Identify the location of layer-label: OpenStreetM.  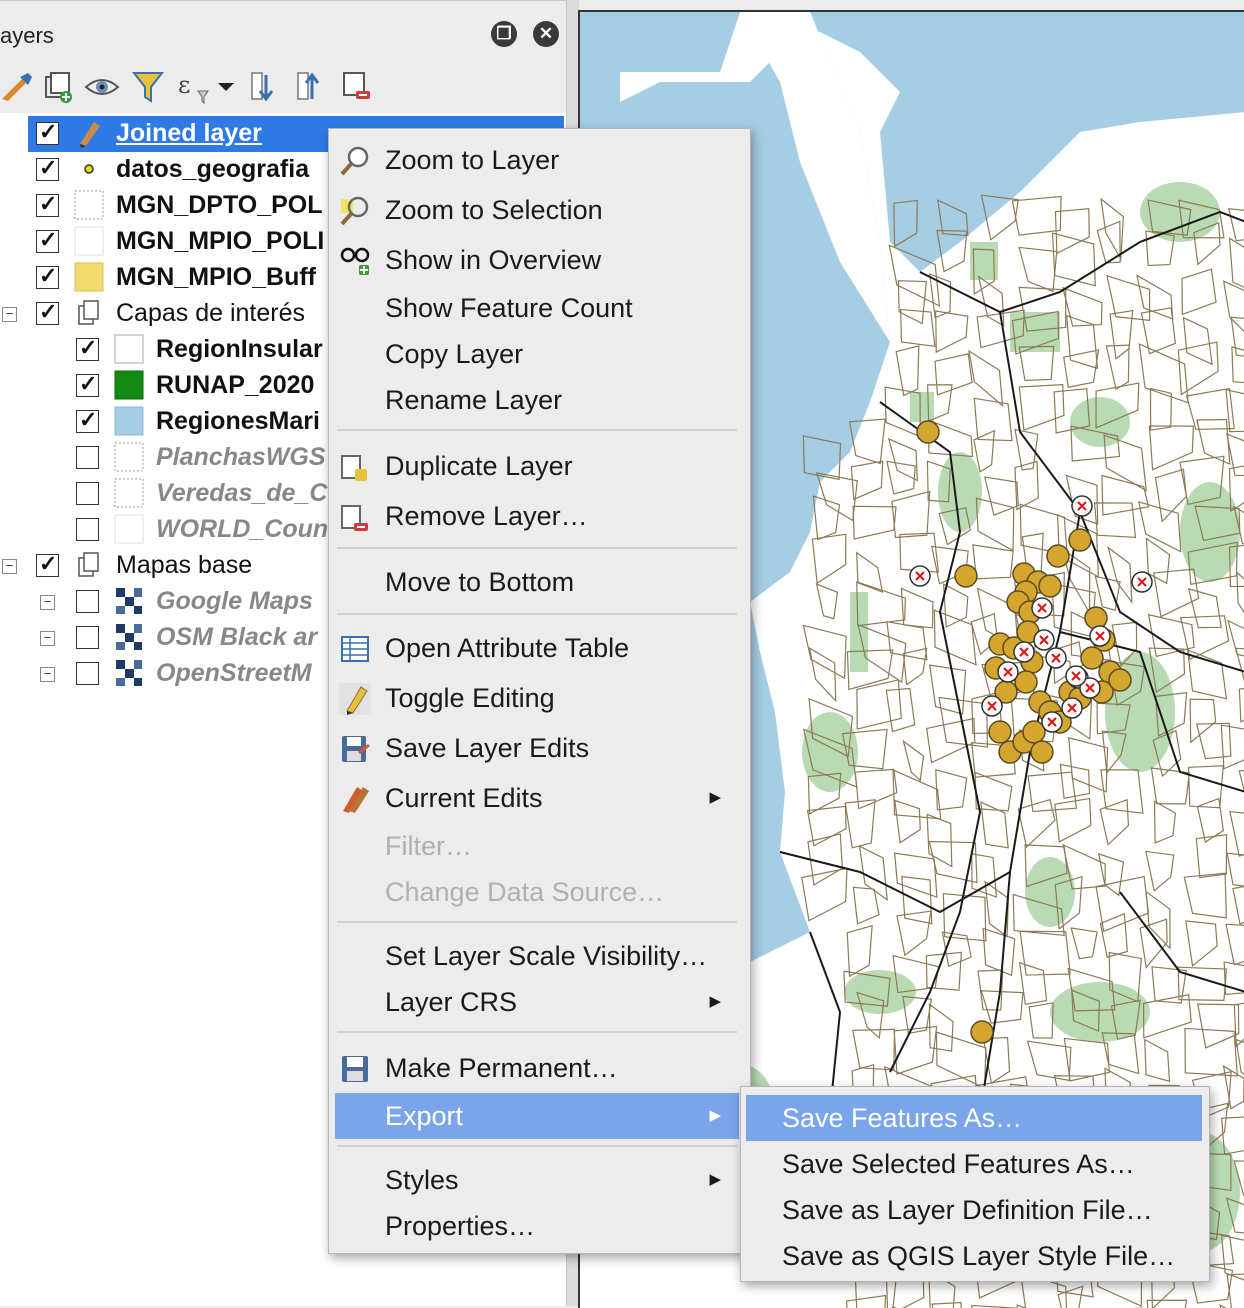
(234, 673).